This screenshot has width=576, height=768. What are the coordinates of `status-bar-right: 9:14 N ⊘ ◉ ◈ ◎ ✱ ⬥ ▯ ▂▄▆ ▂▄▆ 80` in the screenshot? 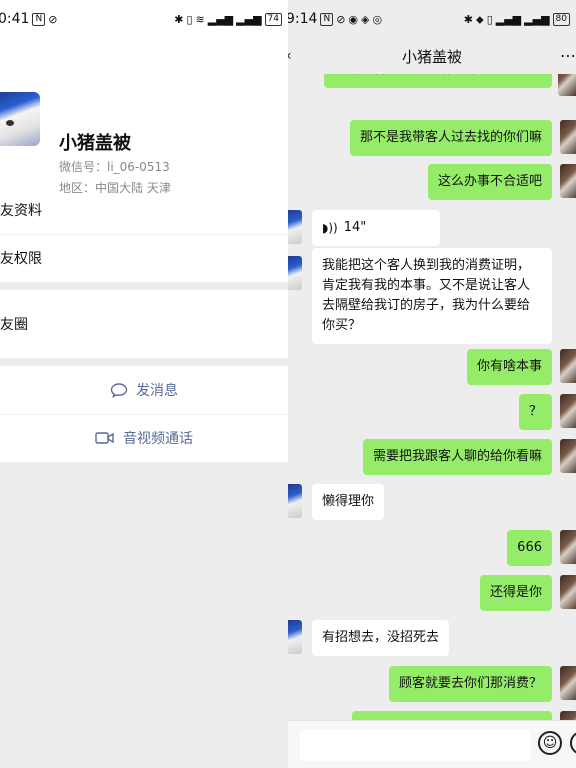 It's located at (432, 19).